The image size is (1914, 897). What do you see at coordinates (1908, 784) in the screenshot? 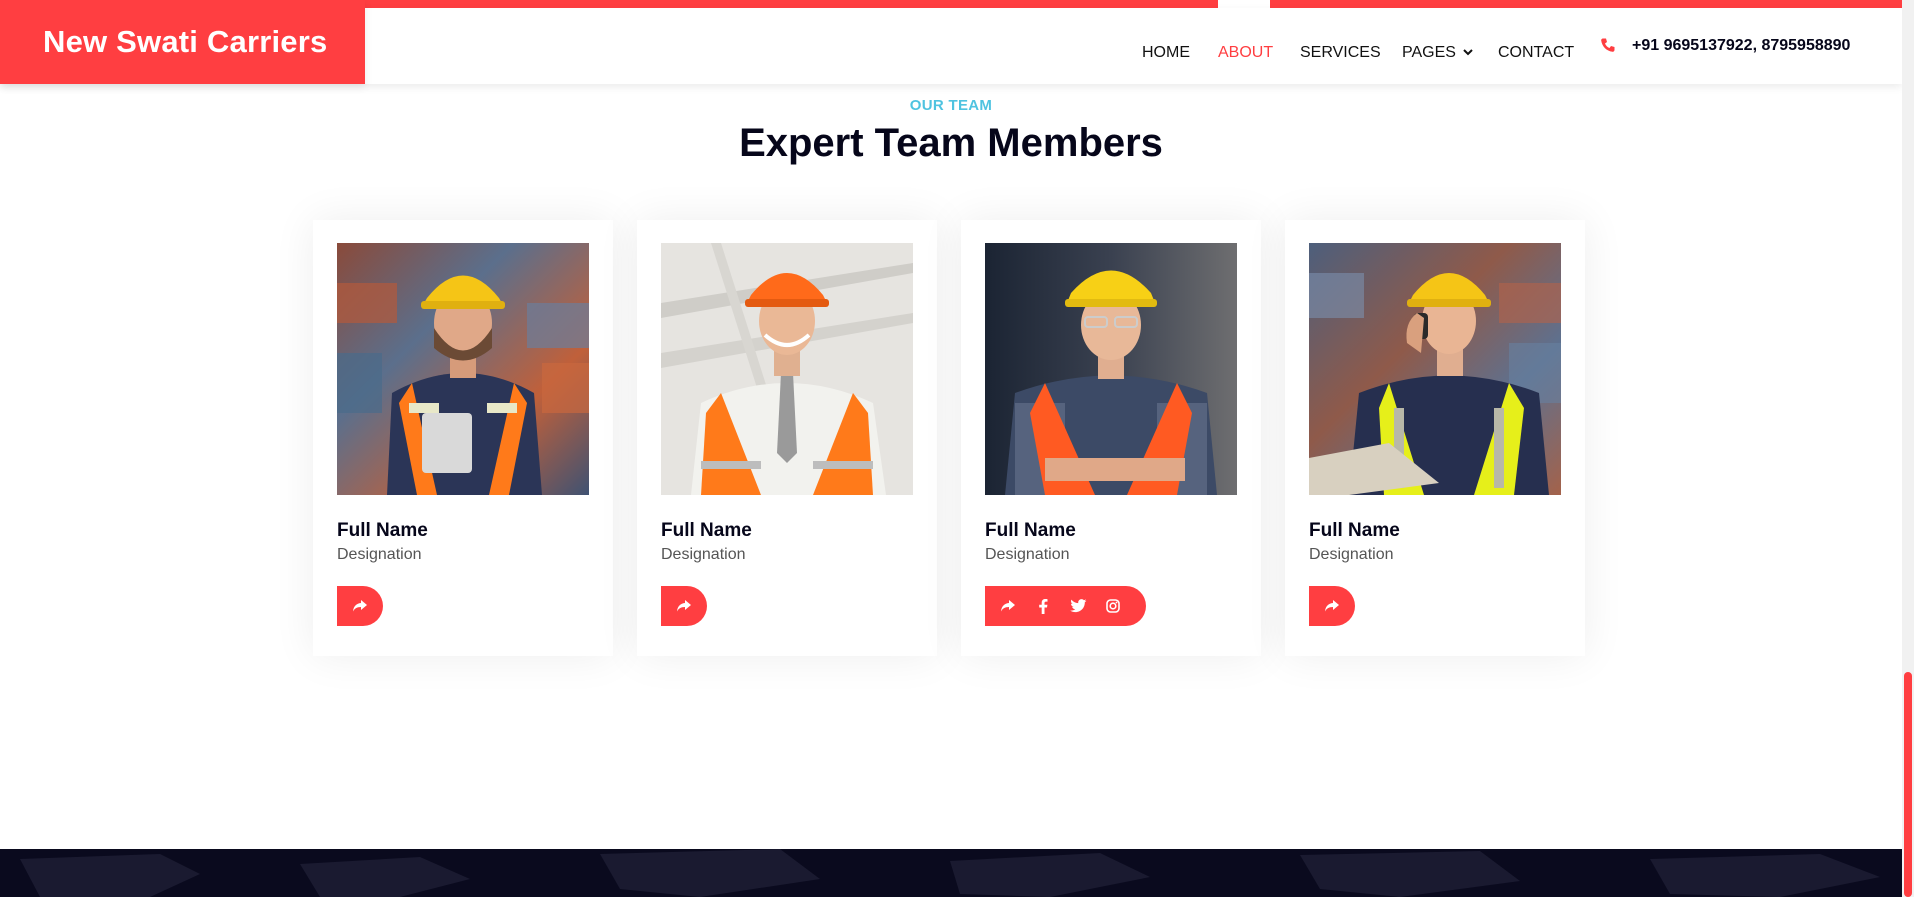
I see `scrollbar-thumb` at bounding box center [1908, 784].